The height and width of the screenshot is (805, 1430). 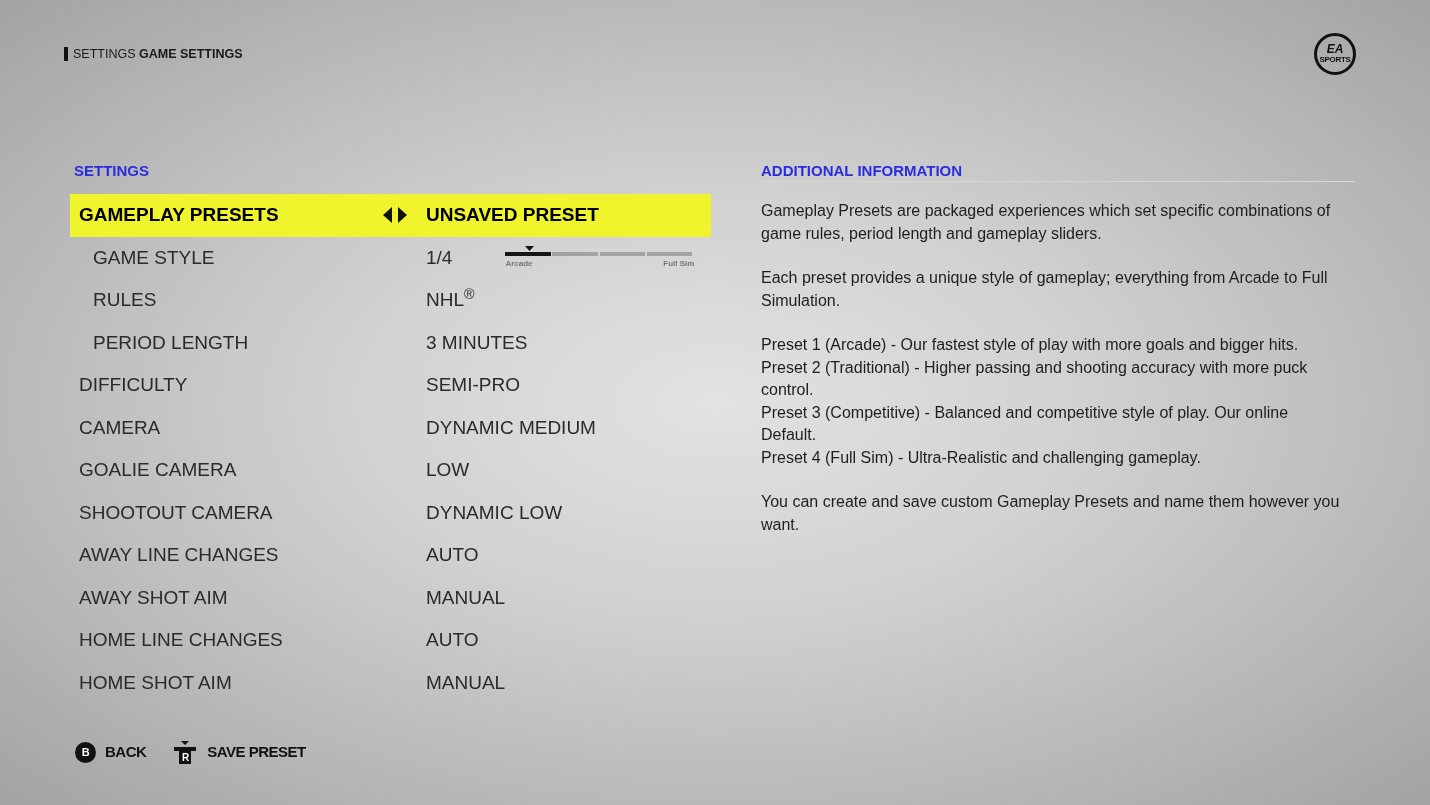 I want to click on info-text: Preset 2 (Traditional) - Higher passing and shooting accuracy with more puck control., so click(x=1035, y=378).